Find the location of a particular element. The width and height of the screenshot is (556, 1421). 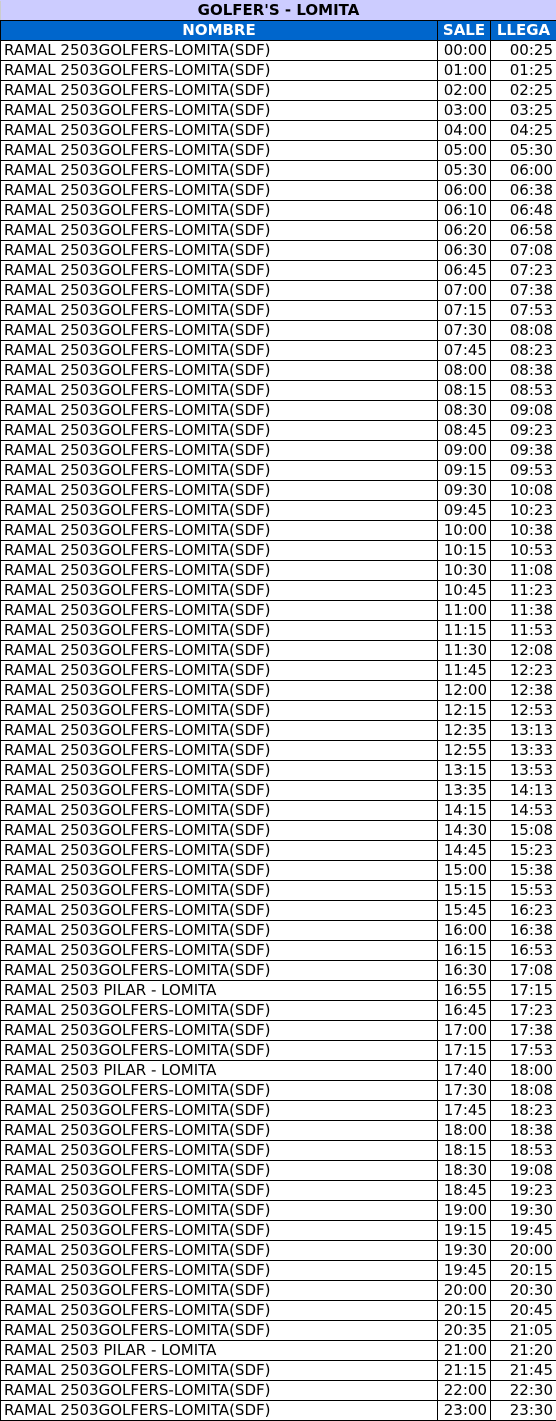

arrive-time-cell: 07:23 is located at coordinates (523, 270).